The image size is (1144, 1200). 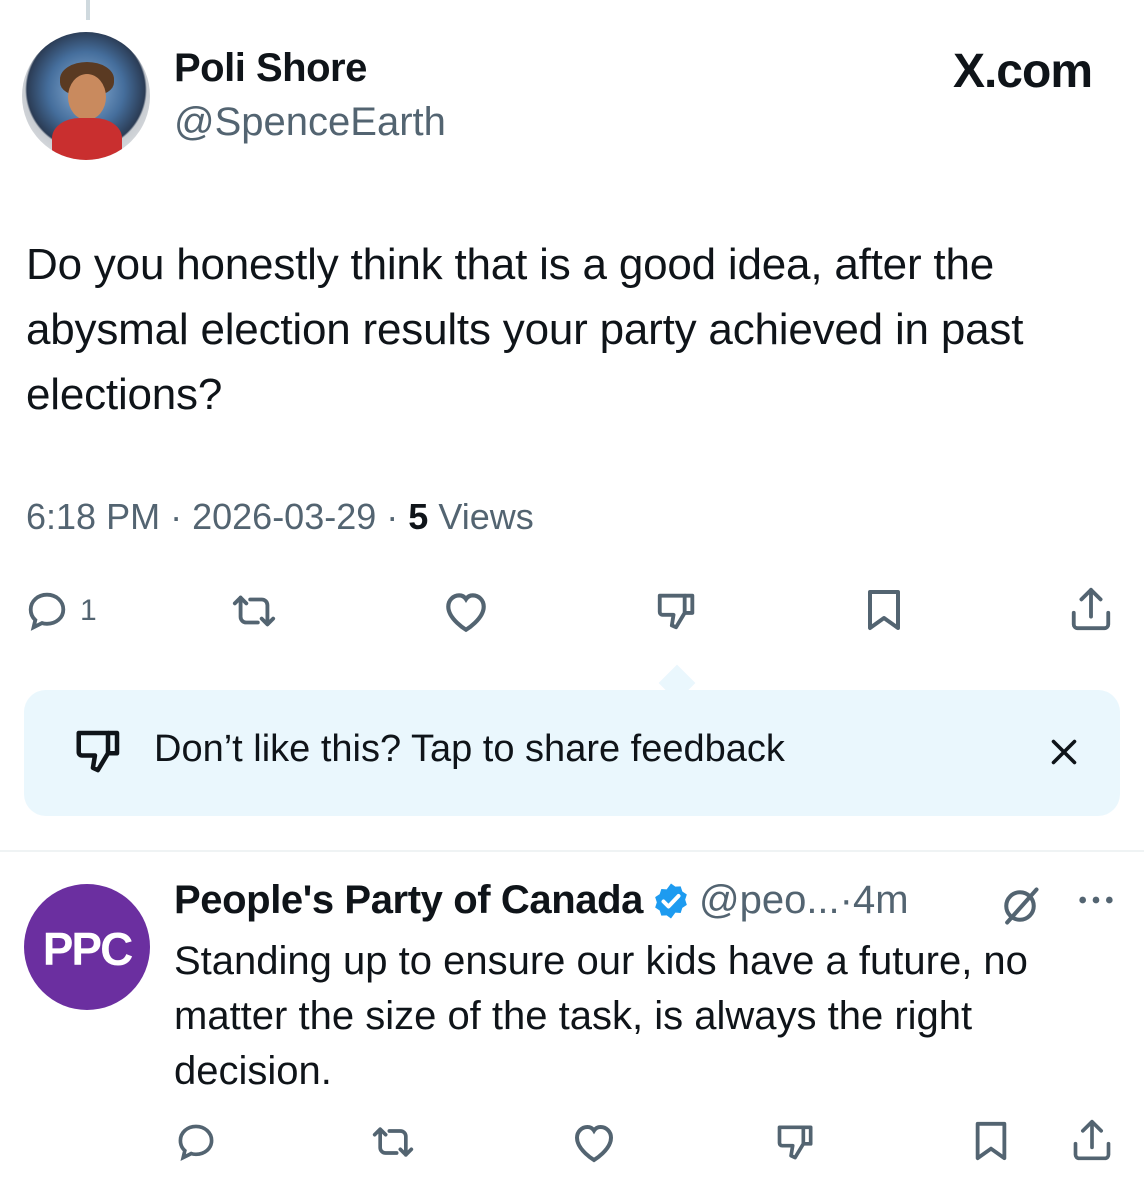 What do you see at coordinates (486, 516) in the screenshot?
I see `views-label: Views` at bounding box center [486, 516].